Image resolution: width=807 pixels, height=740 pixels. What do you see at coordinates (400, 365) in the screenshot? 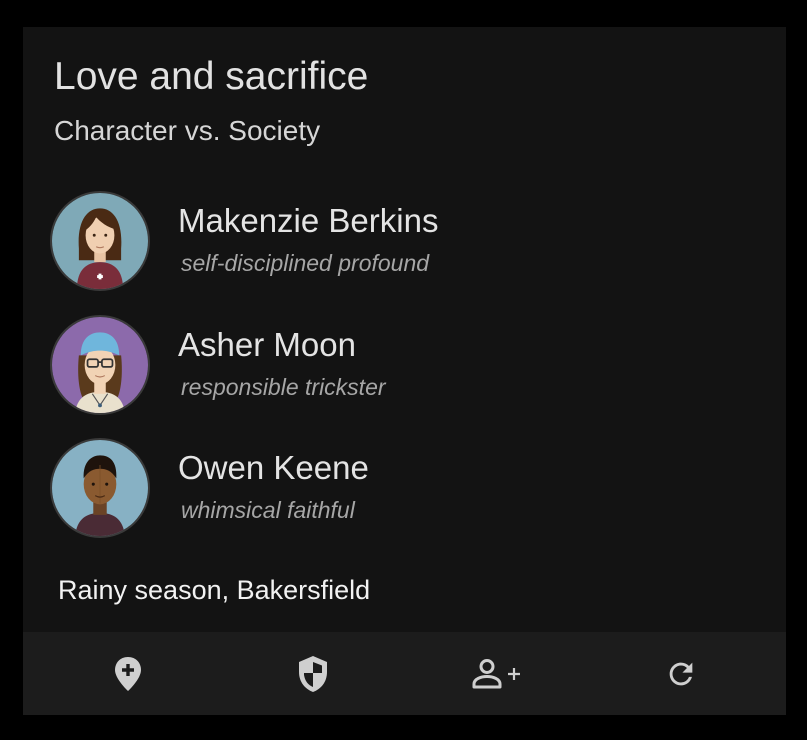
I see `character-item: Asher Moon responsible trickster` at bounding box center [400, 365].